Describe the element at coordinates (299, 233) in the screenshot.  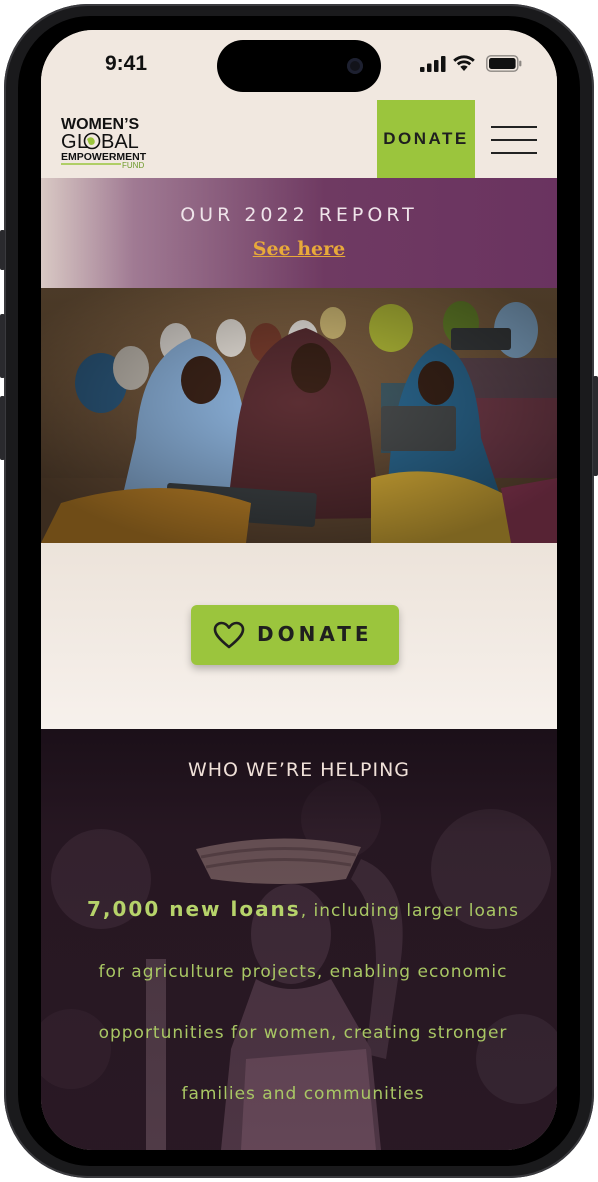
I see `report-banner: OUR 2022 REPORT See here` at that location.